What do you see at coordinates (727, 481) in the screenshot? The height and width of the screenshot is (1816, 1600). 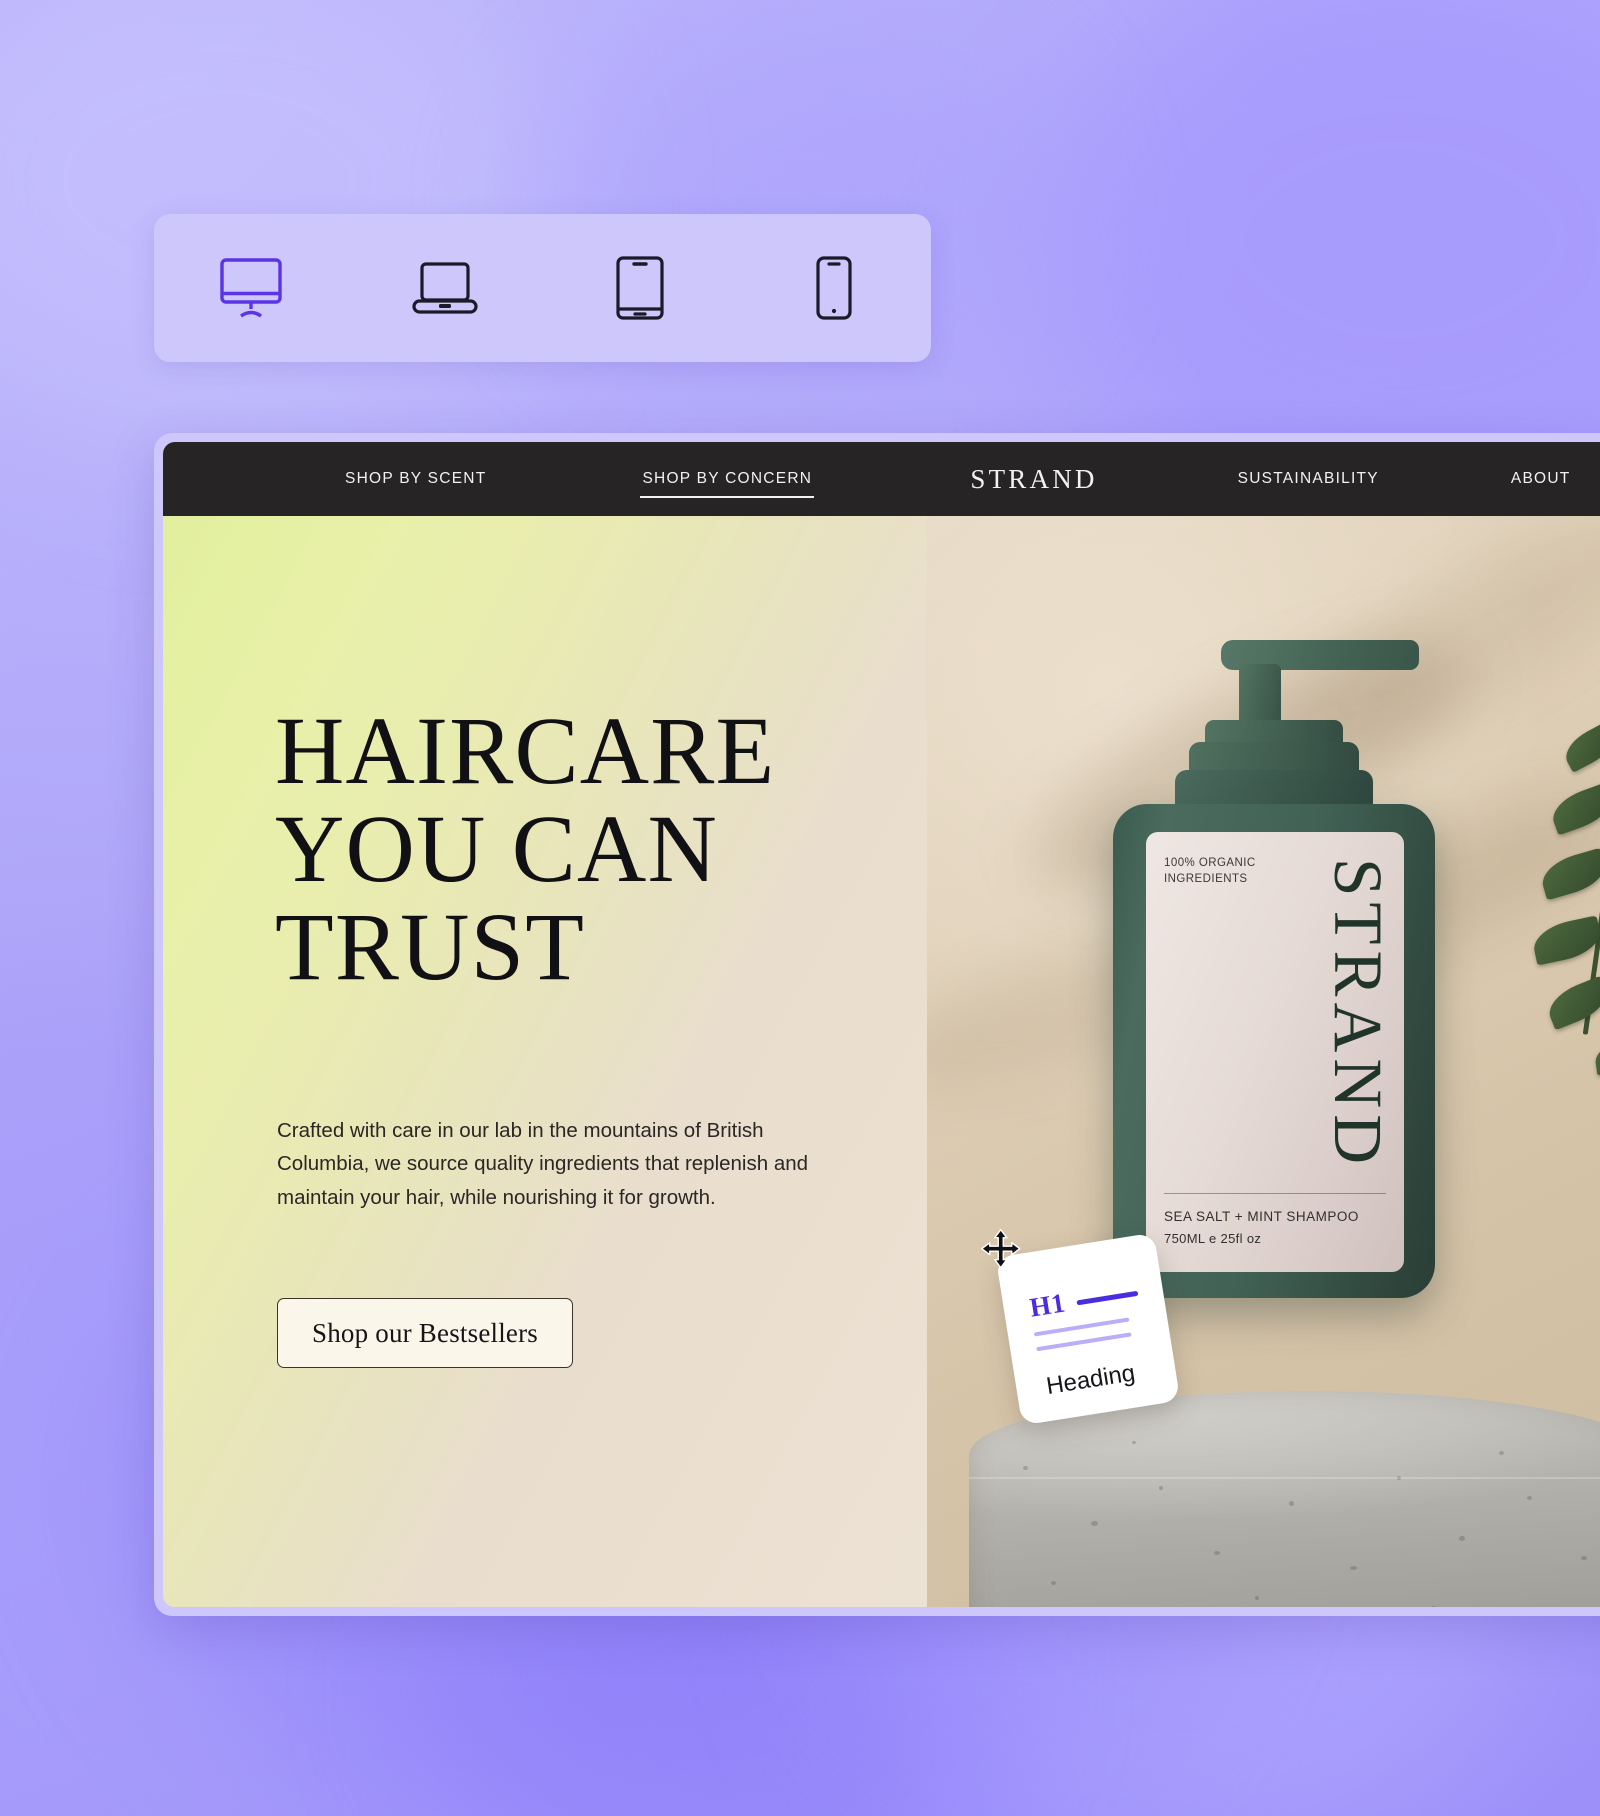 I see `nav-link-shop-by-concern: SHOP BY CONCERN` at bounding box center [727, 481].